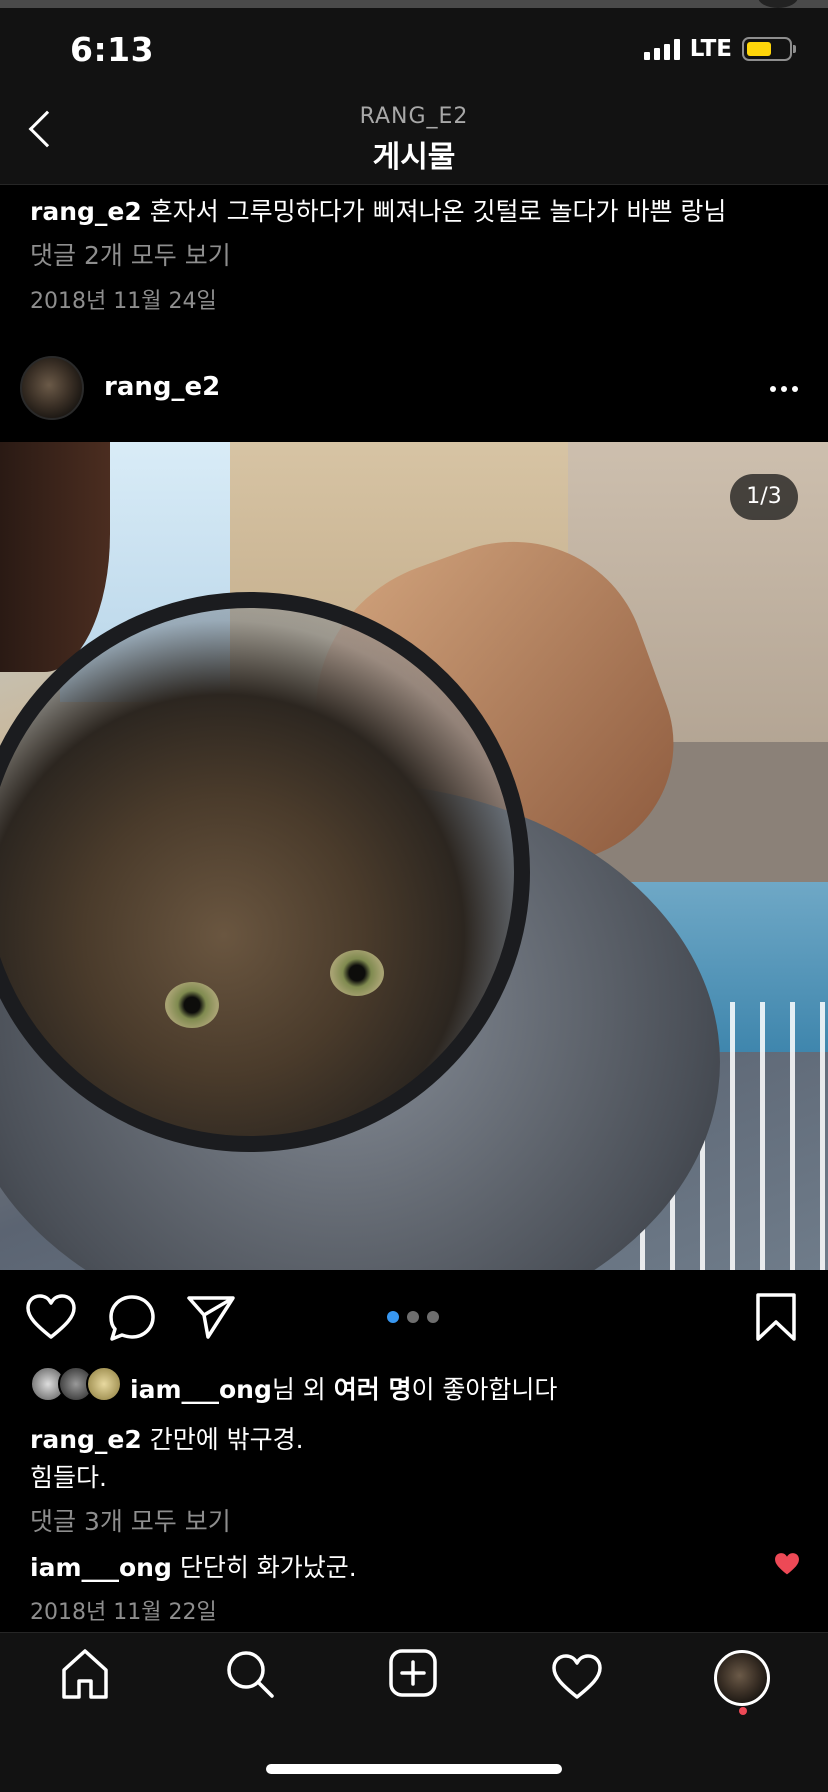 Image resolution: width=828 pixels, height=1792 pixels. I want to click on heart-icon, so click(51, 1317).